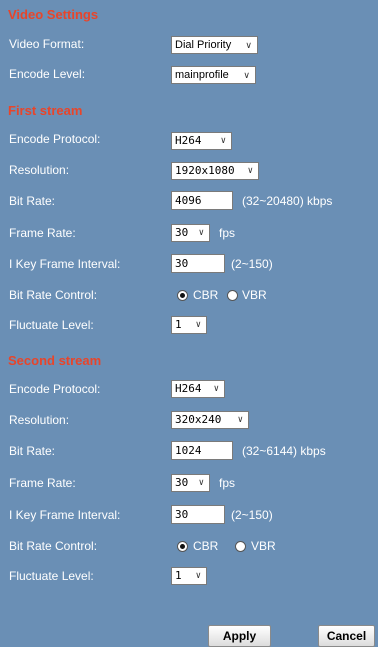 The height and width of the screenshot is (647, 378). I want to click on second-frame-rate-label: Frame Rate:, so click(42, 483).